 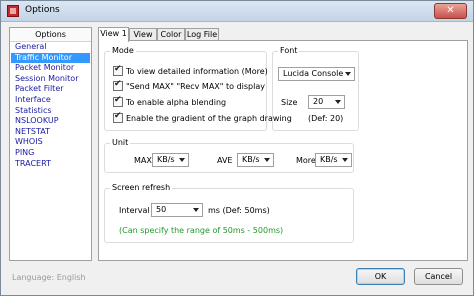 I want to click on refresh-range-note: (Can specify the range of 50ms - 500ms), so click(x=201, y=230).